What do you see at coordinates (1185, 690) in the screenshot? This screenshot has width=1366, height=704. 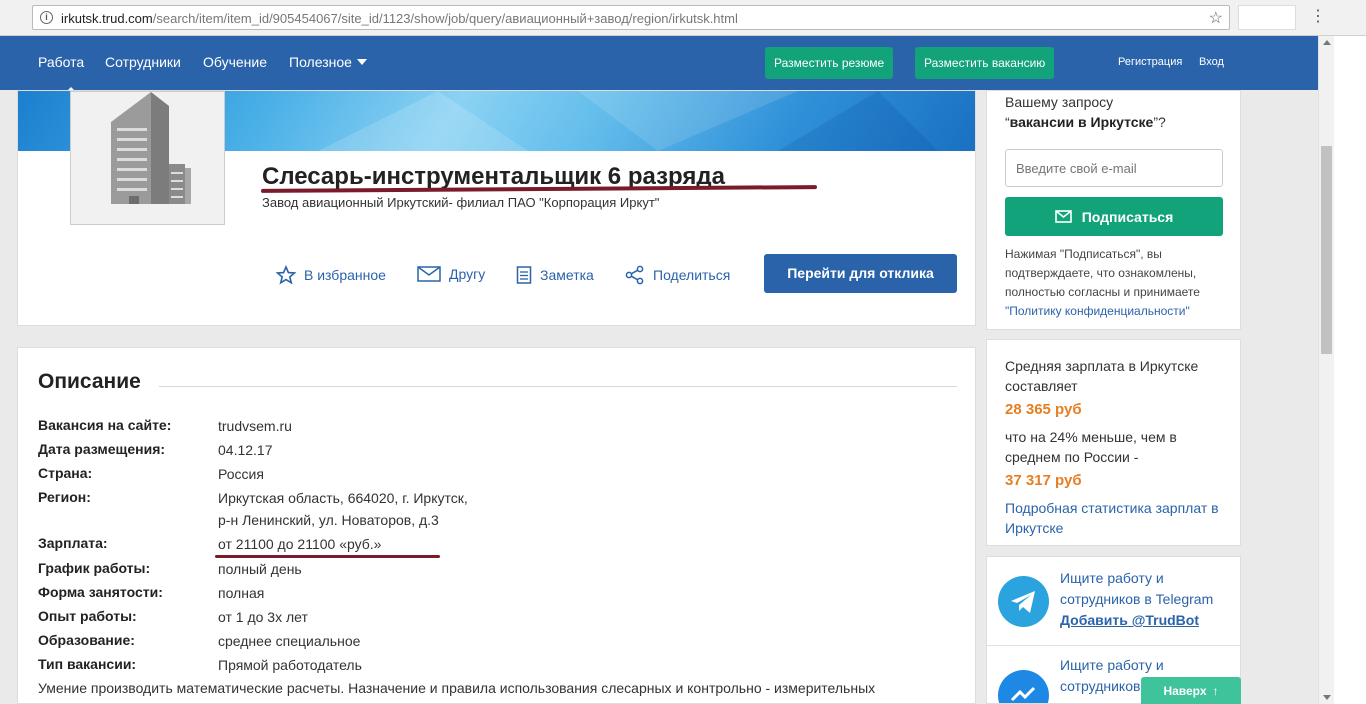 I see `back-to-top-label: Наверх` at bounding box center [1185, 690].